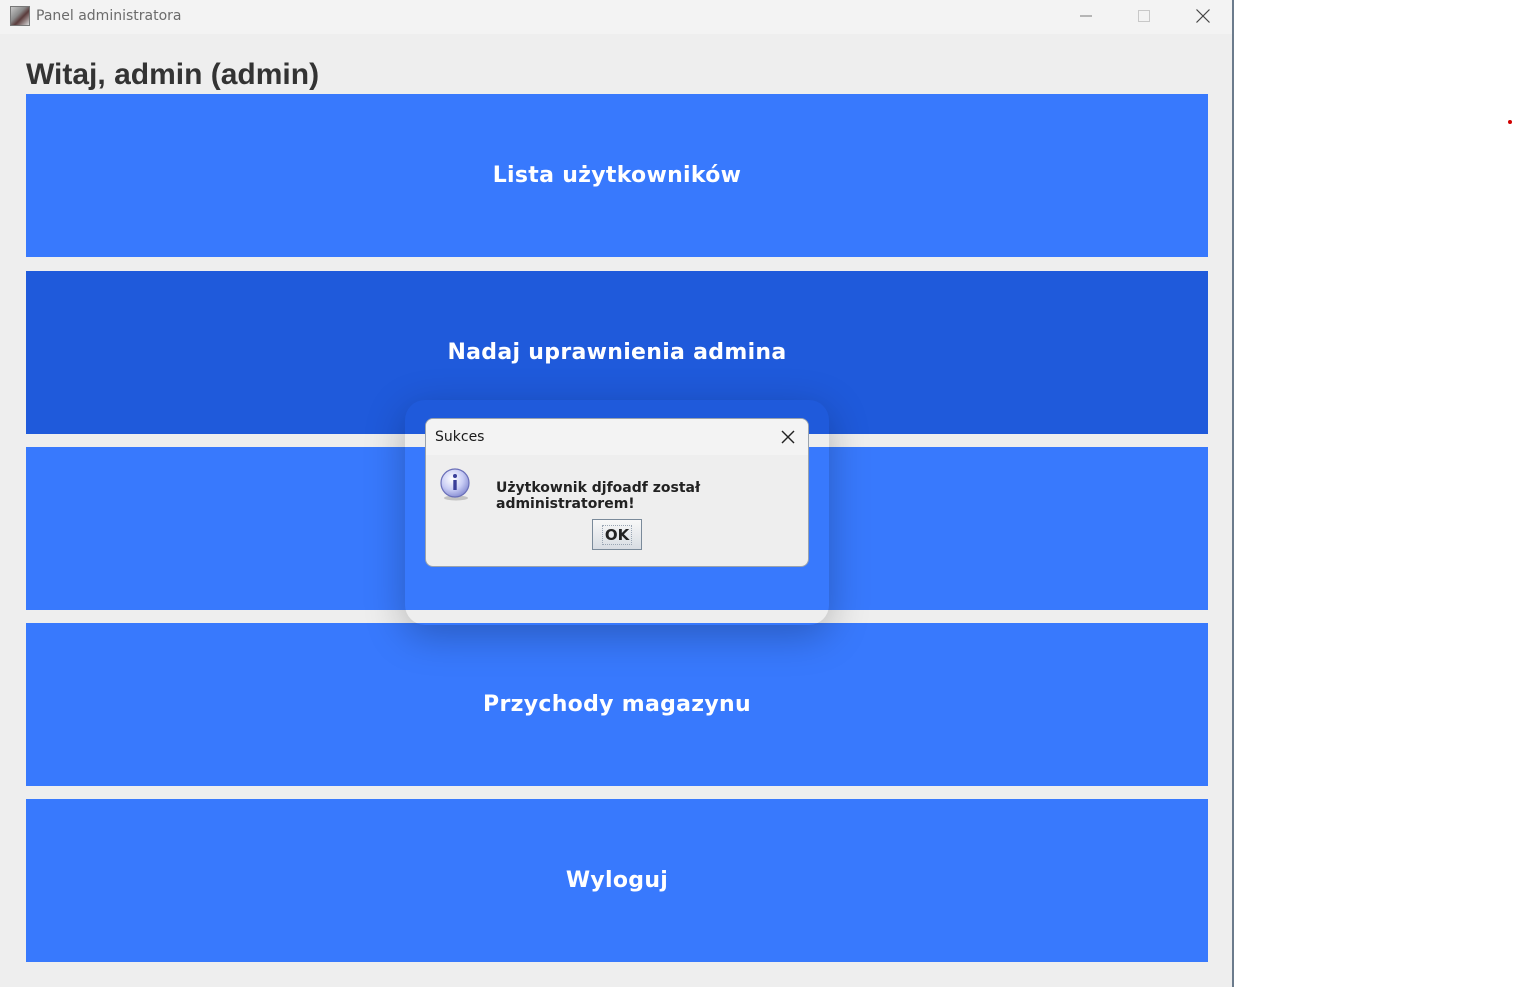  What do you see at coordinates (1510, 122) in the screenshot?
I see `desktop-dot` at bounding box center [1510, 122].